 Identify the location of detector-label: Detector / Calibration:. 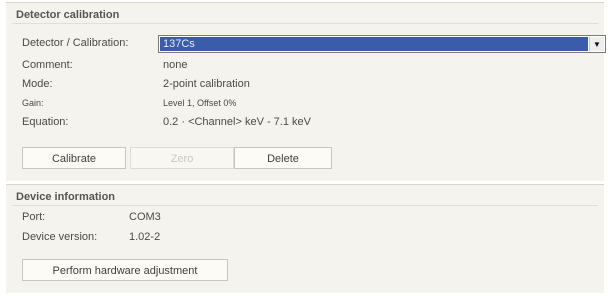
(75, 43).